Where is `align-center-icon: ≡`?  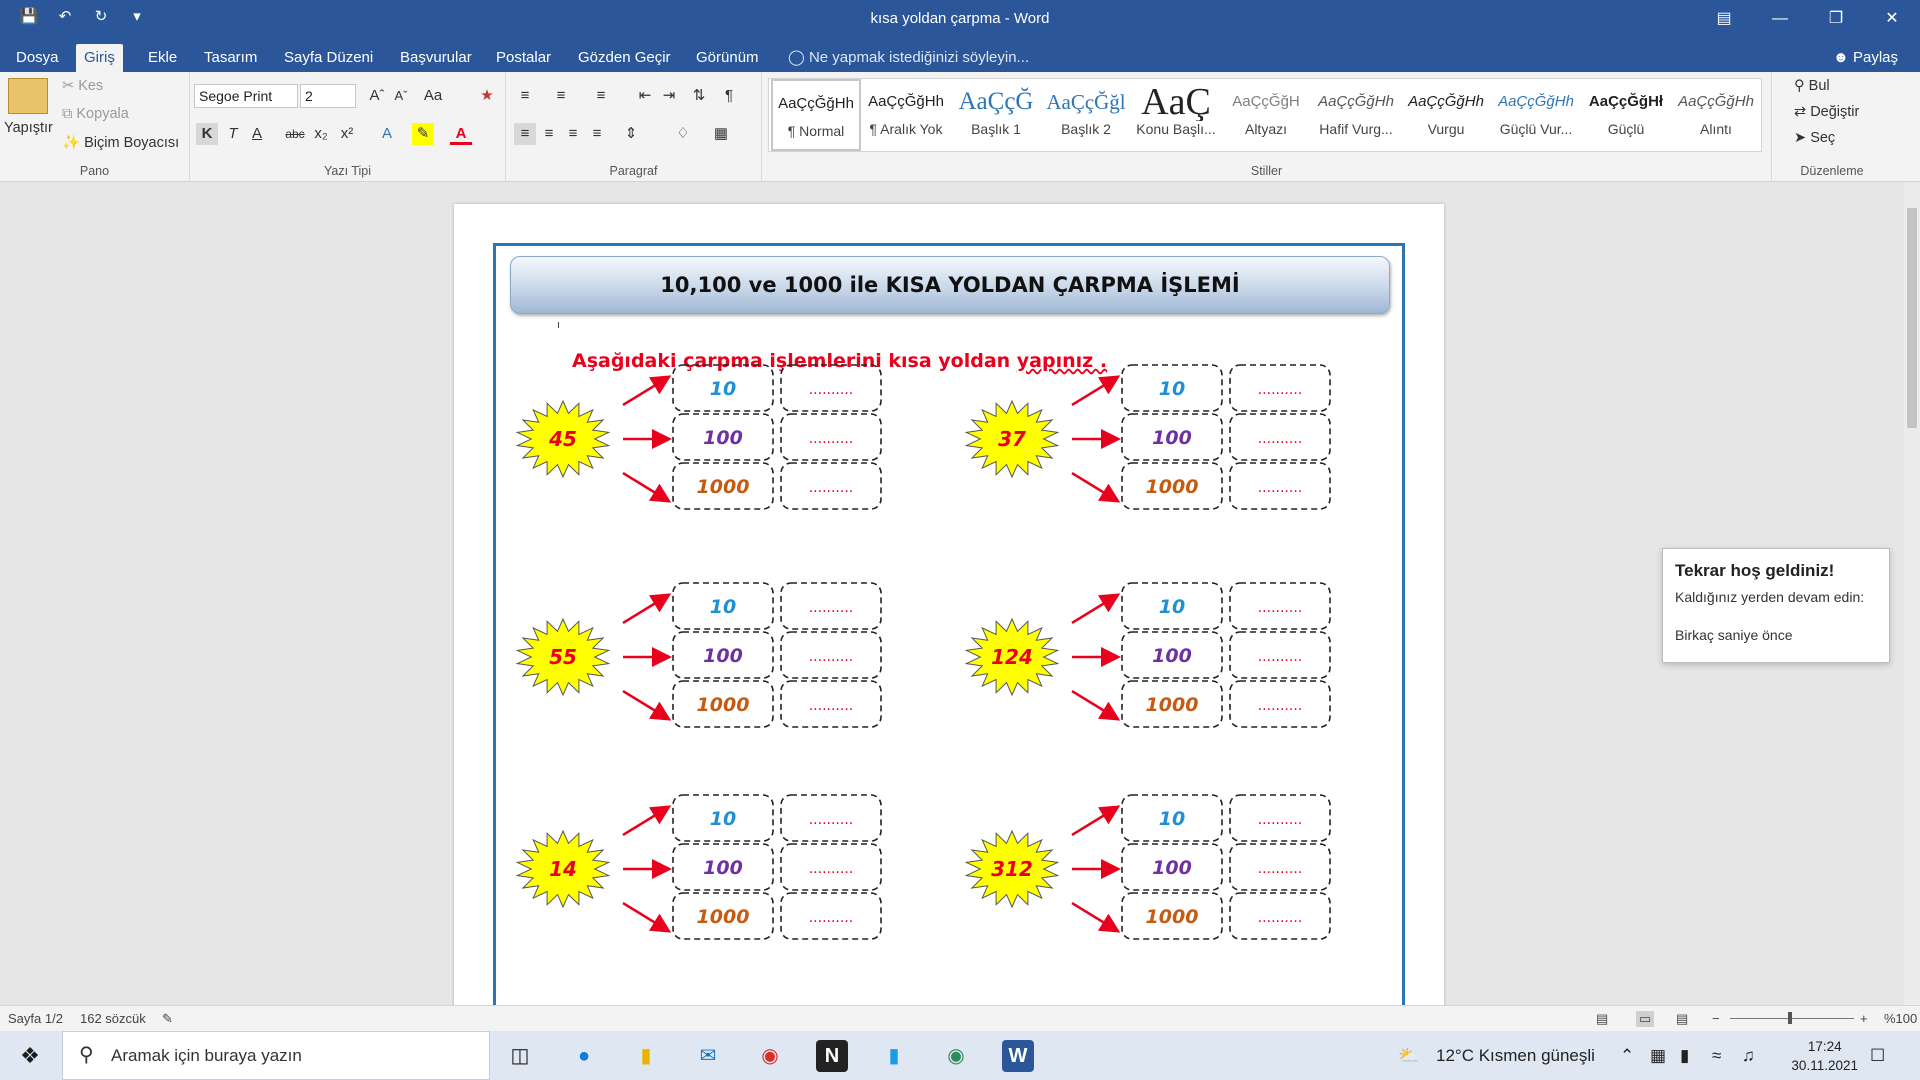 align-center-icon: ≡ is located at coordinates (549, 134).